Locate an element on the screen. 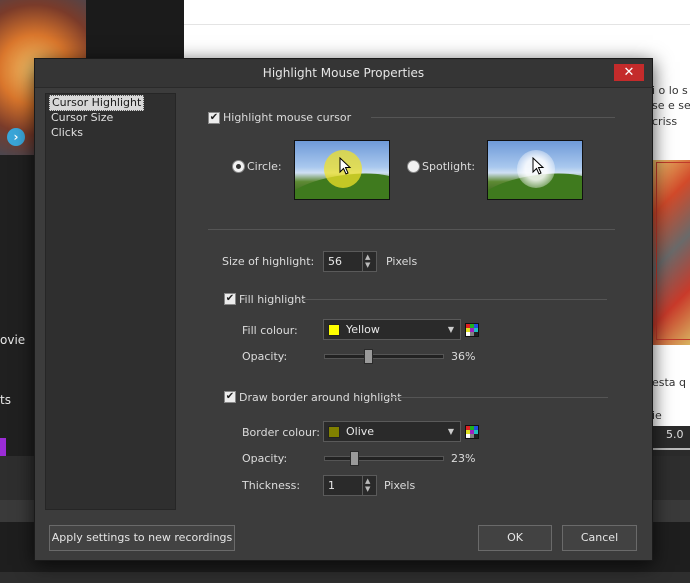  fill-colour-swatch is located at coordinates (334, 330).